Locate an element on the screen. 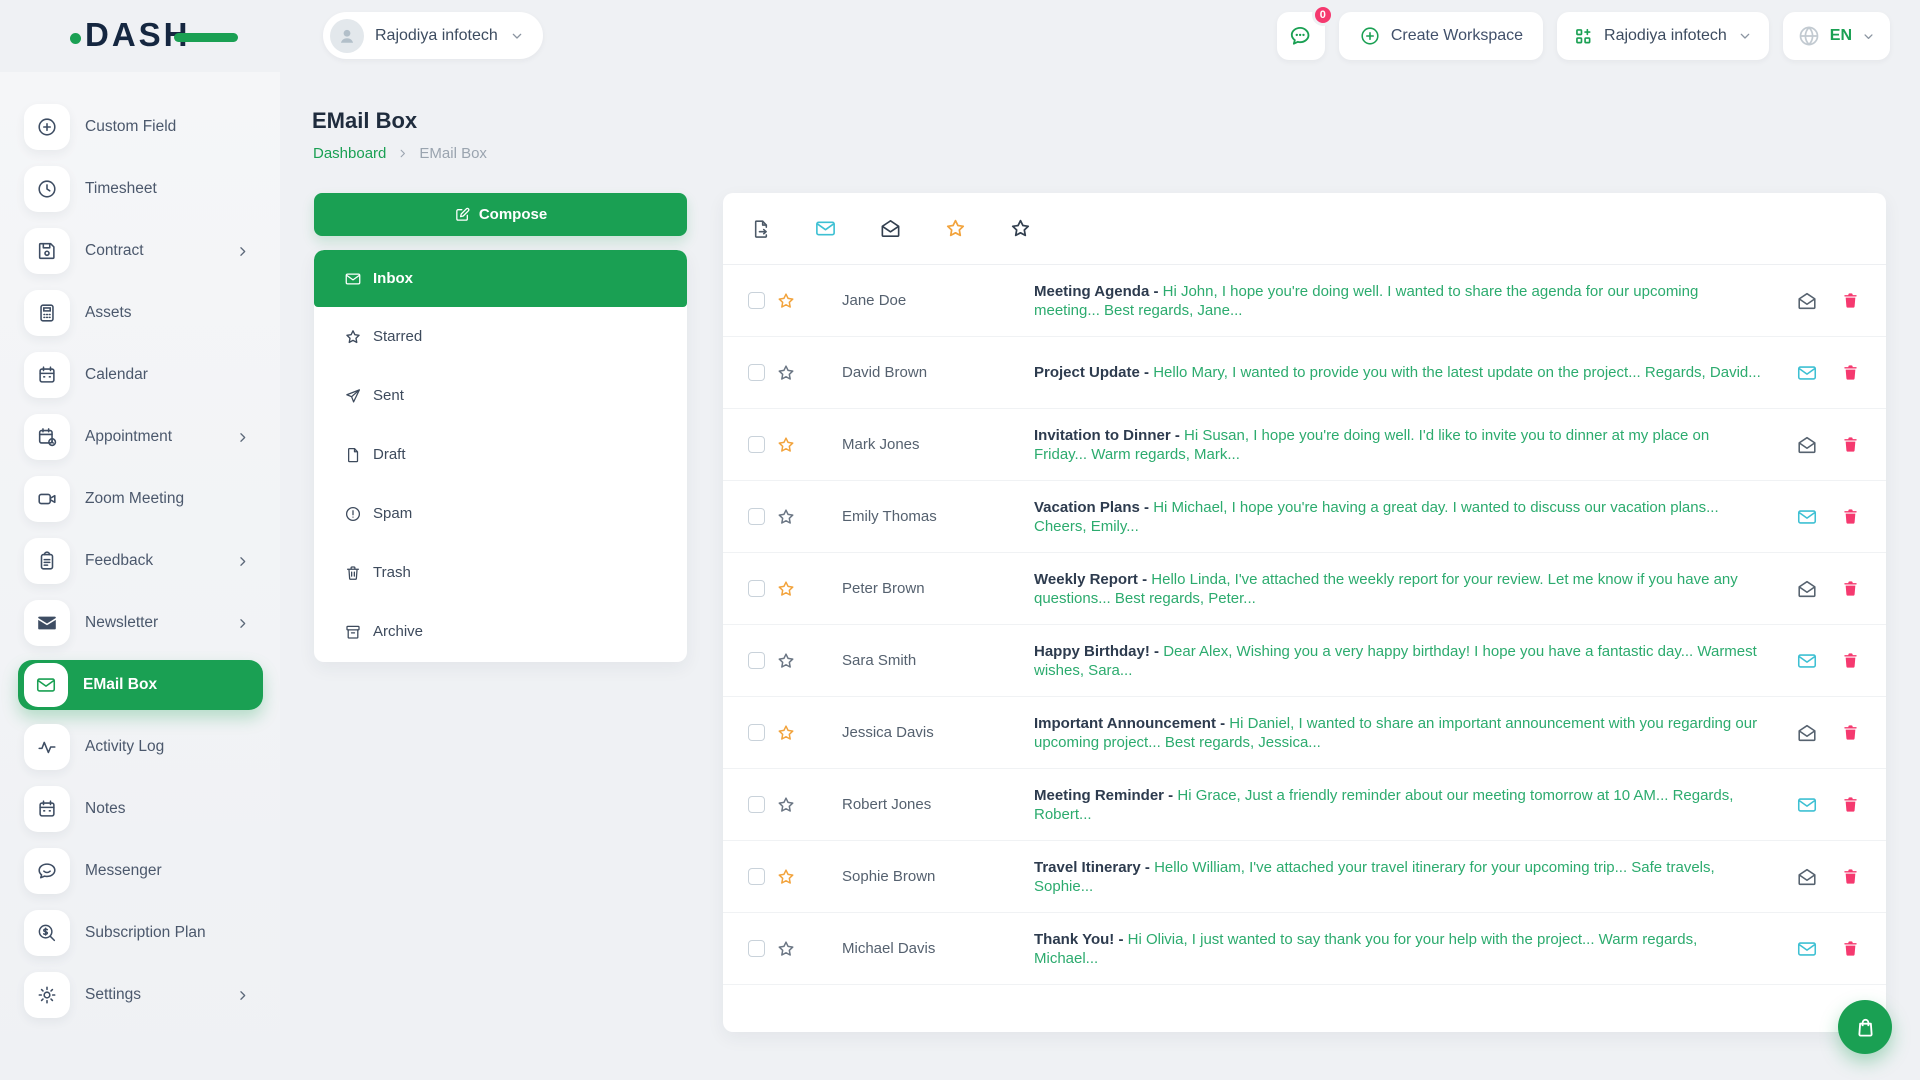 The width and height of the screenshot is (1920, 1080). mark-unread-envelope-icon is located at coordinates (825, 228).